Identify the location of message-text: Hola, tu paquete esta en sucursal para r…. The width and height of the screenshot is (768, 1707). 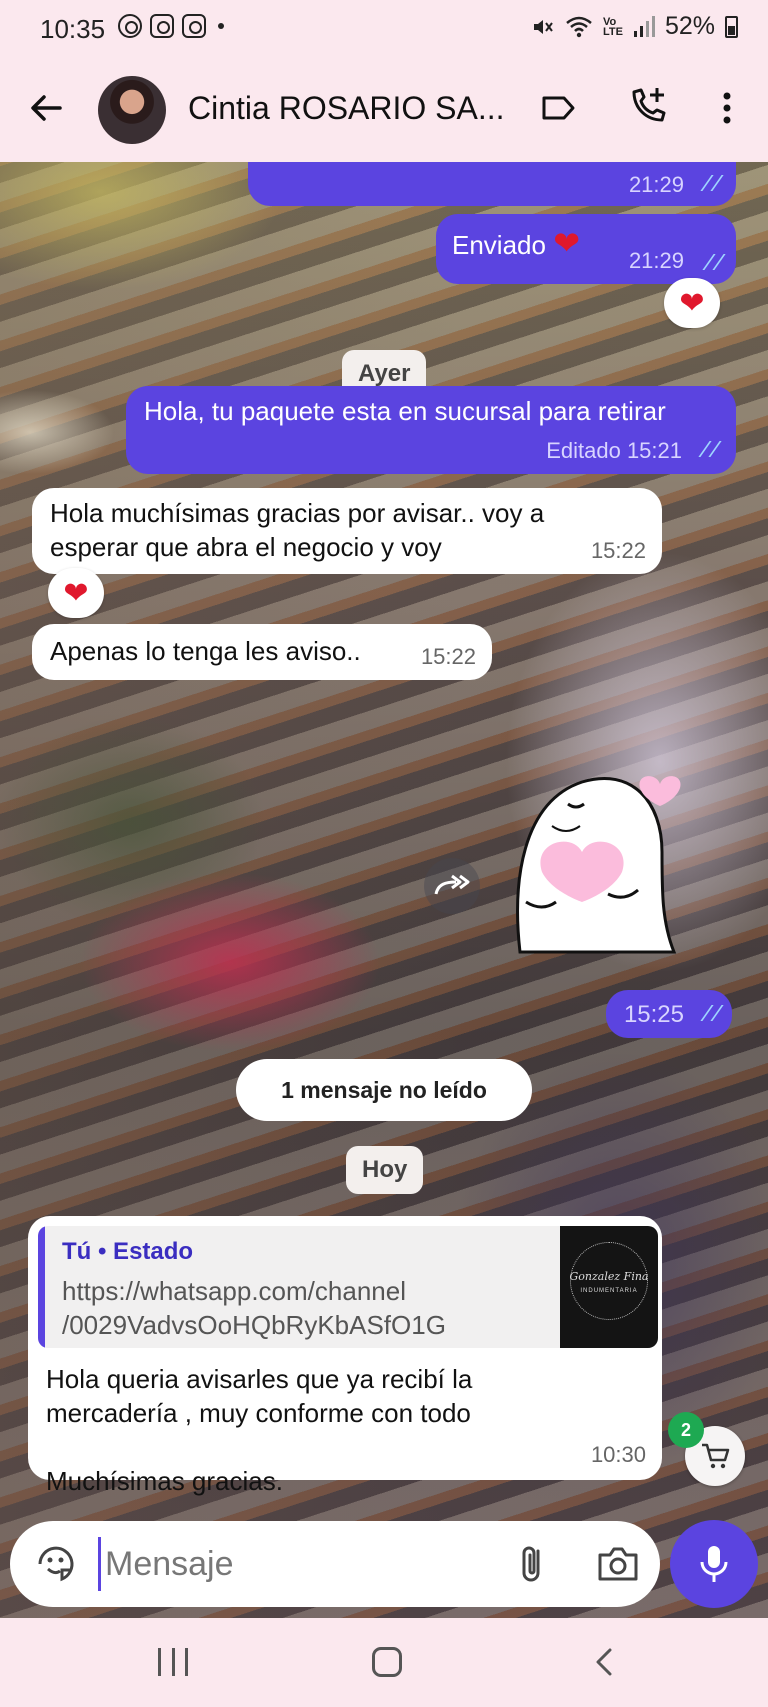
(405, 411).